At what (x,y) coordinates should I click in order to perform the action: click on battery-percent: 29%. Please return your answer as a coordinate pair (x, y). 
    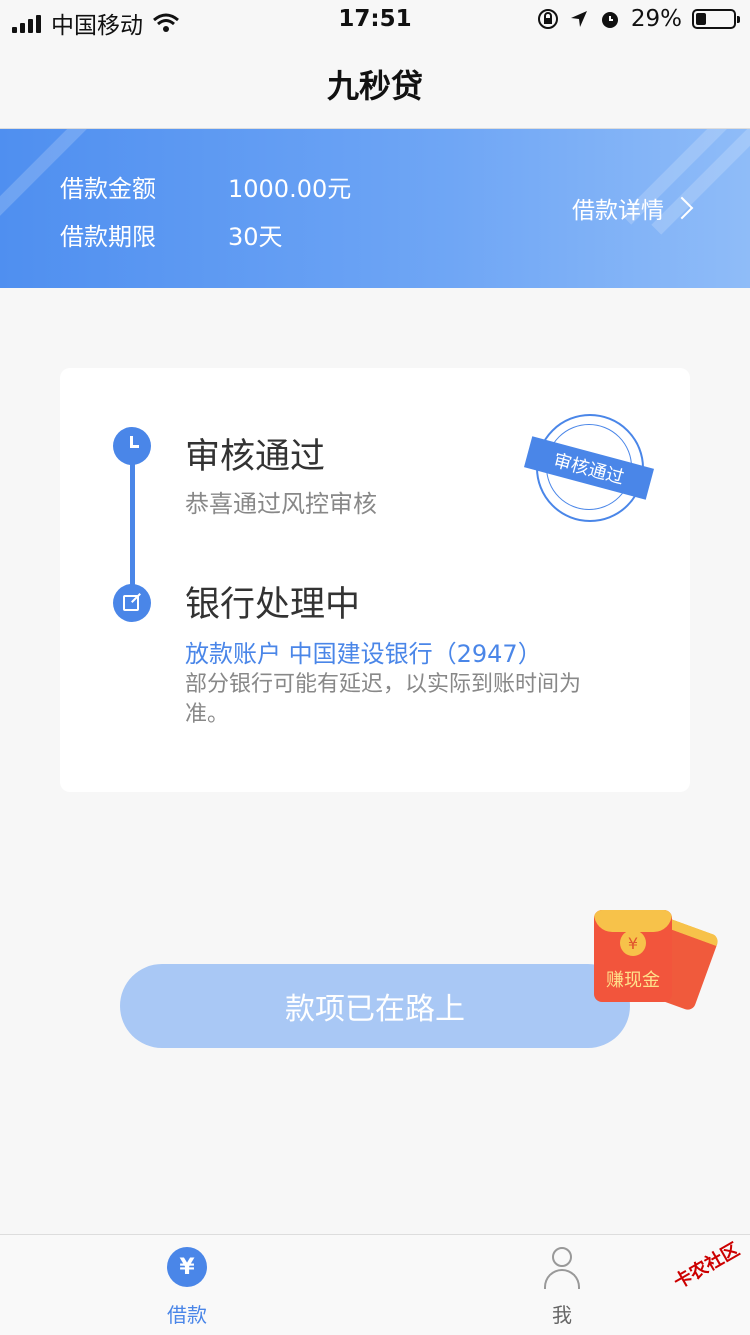
    Looking at the image, I should click on (656, 19).